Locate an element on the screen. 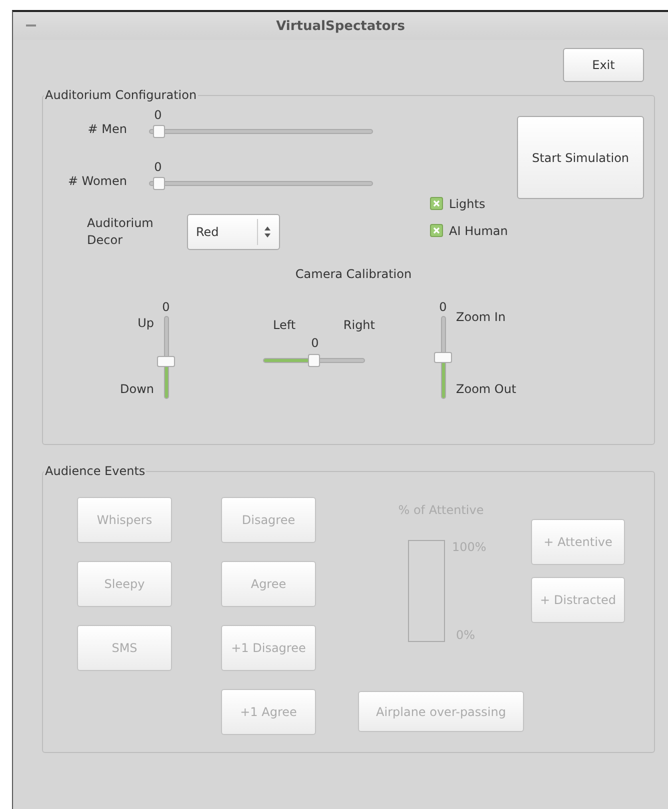 Image resolution: width=668 pixels, height=809 pixels. slider-label: Left is located at coordinates (284, 325).